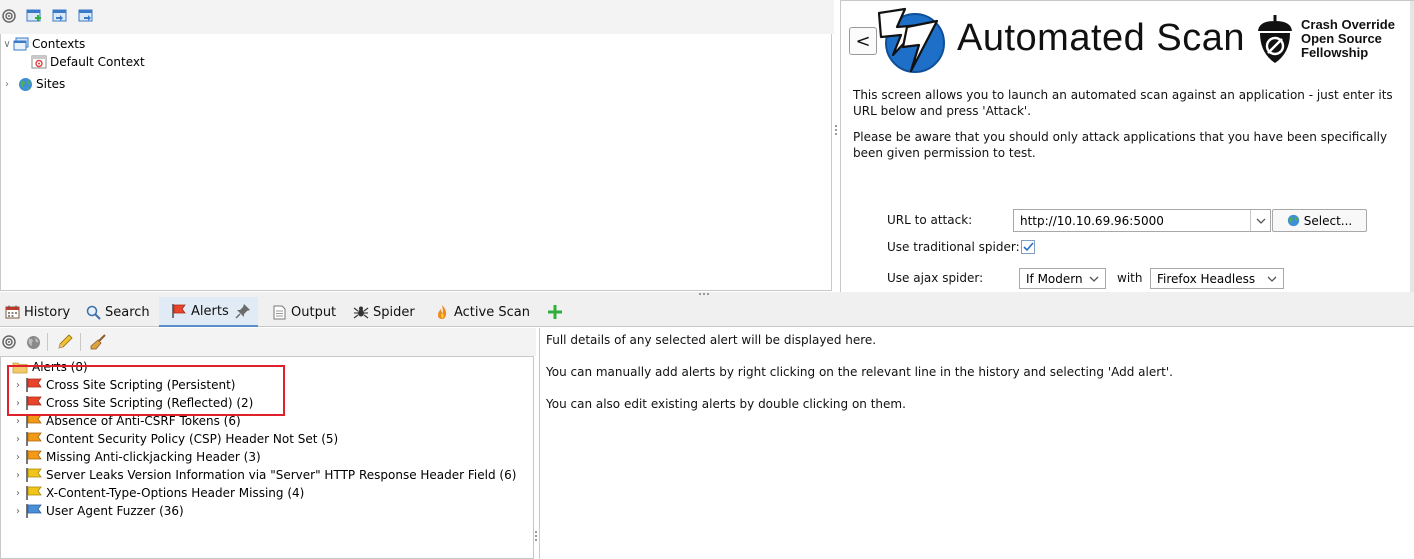 The width and height of the screenshot is (1414, 559). I want to click on tree-node-contexts: ∨ Contexts, so click(43, 44).